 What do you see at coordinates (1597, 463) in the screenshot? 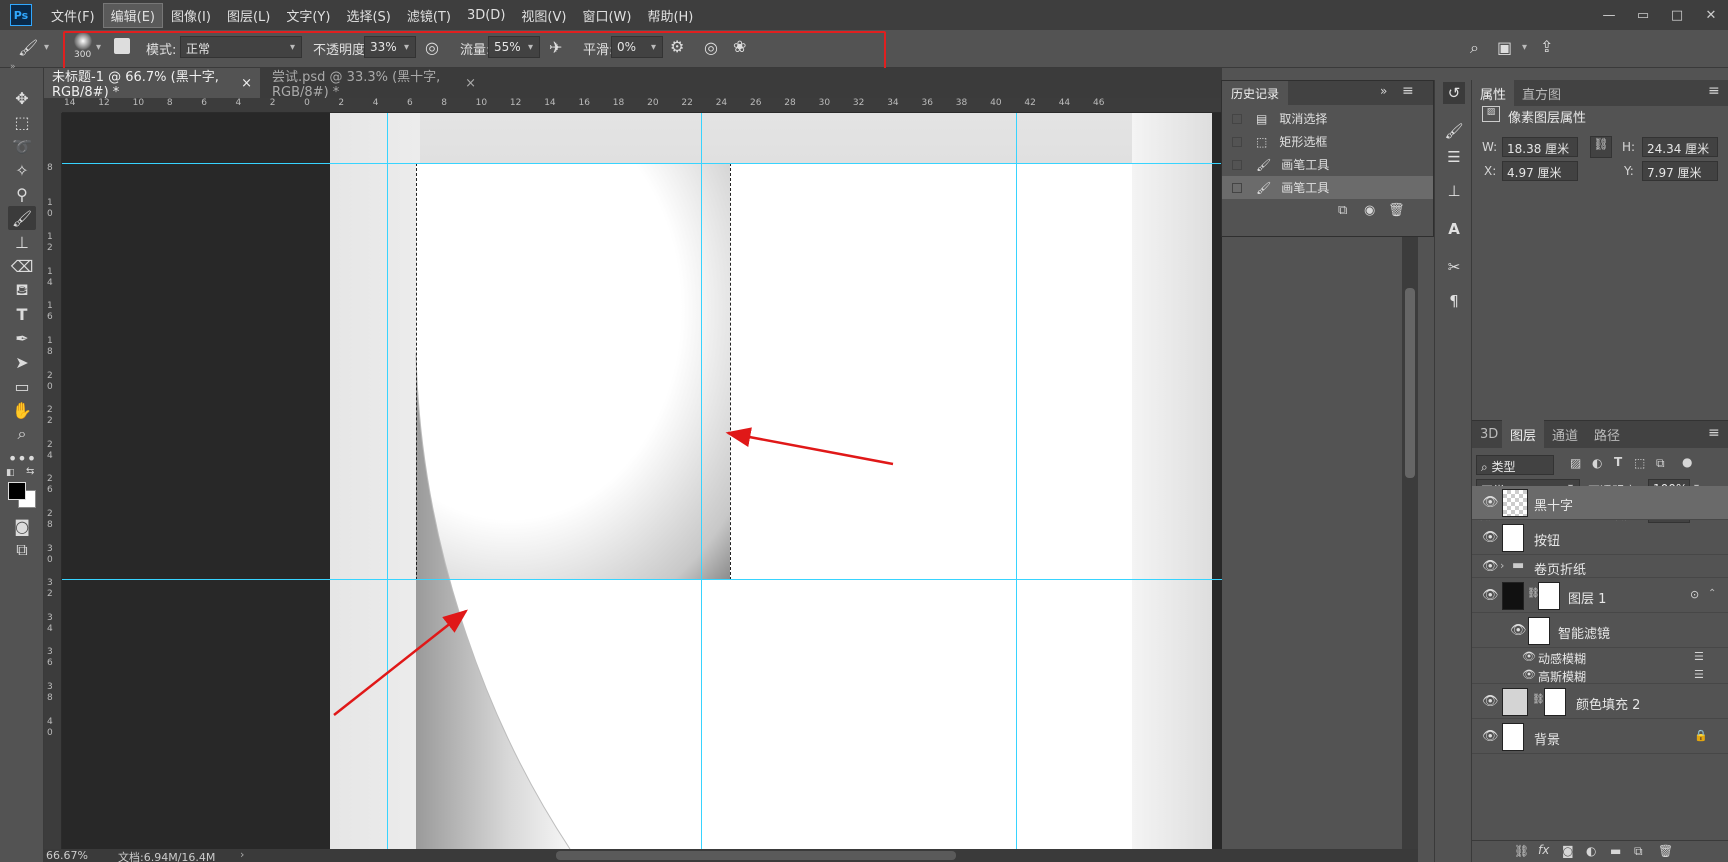
I see `filter-adjustment-icon: ◐` at bounding box center [1597, 463].